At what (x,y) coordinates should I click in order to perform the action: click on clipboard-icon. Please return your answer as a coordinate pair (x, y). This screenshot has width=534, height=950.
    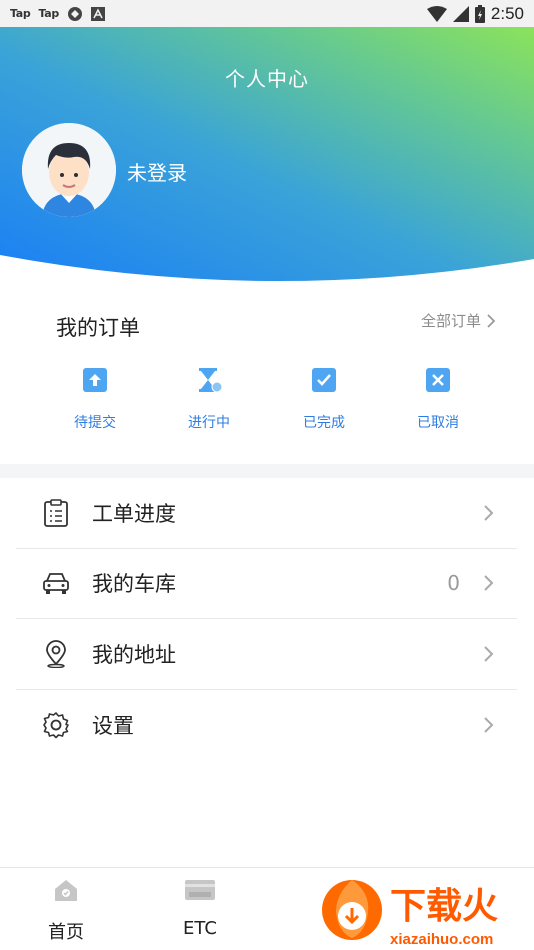
    Looking at the image, I should click on (56, 513).